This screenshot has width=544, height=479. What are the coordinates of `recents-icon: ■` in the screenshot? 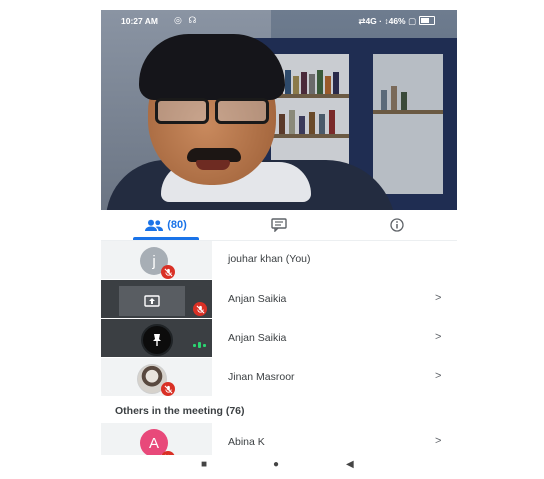 It's located at (204, 464).